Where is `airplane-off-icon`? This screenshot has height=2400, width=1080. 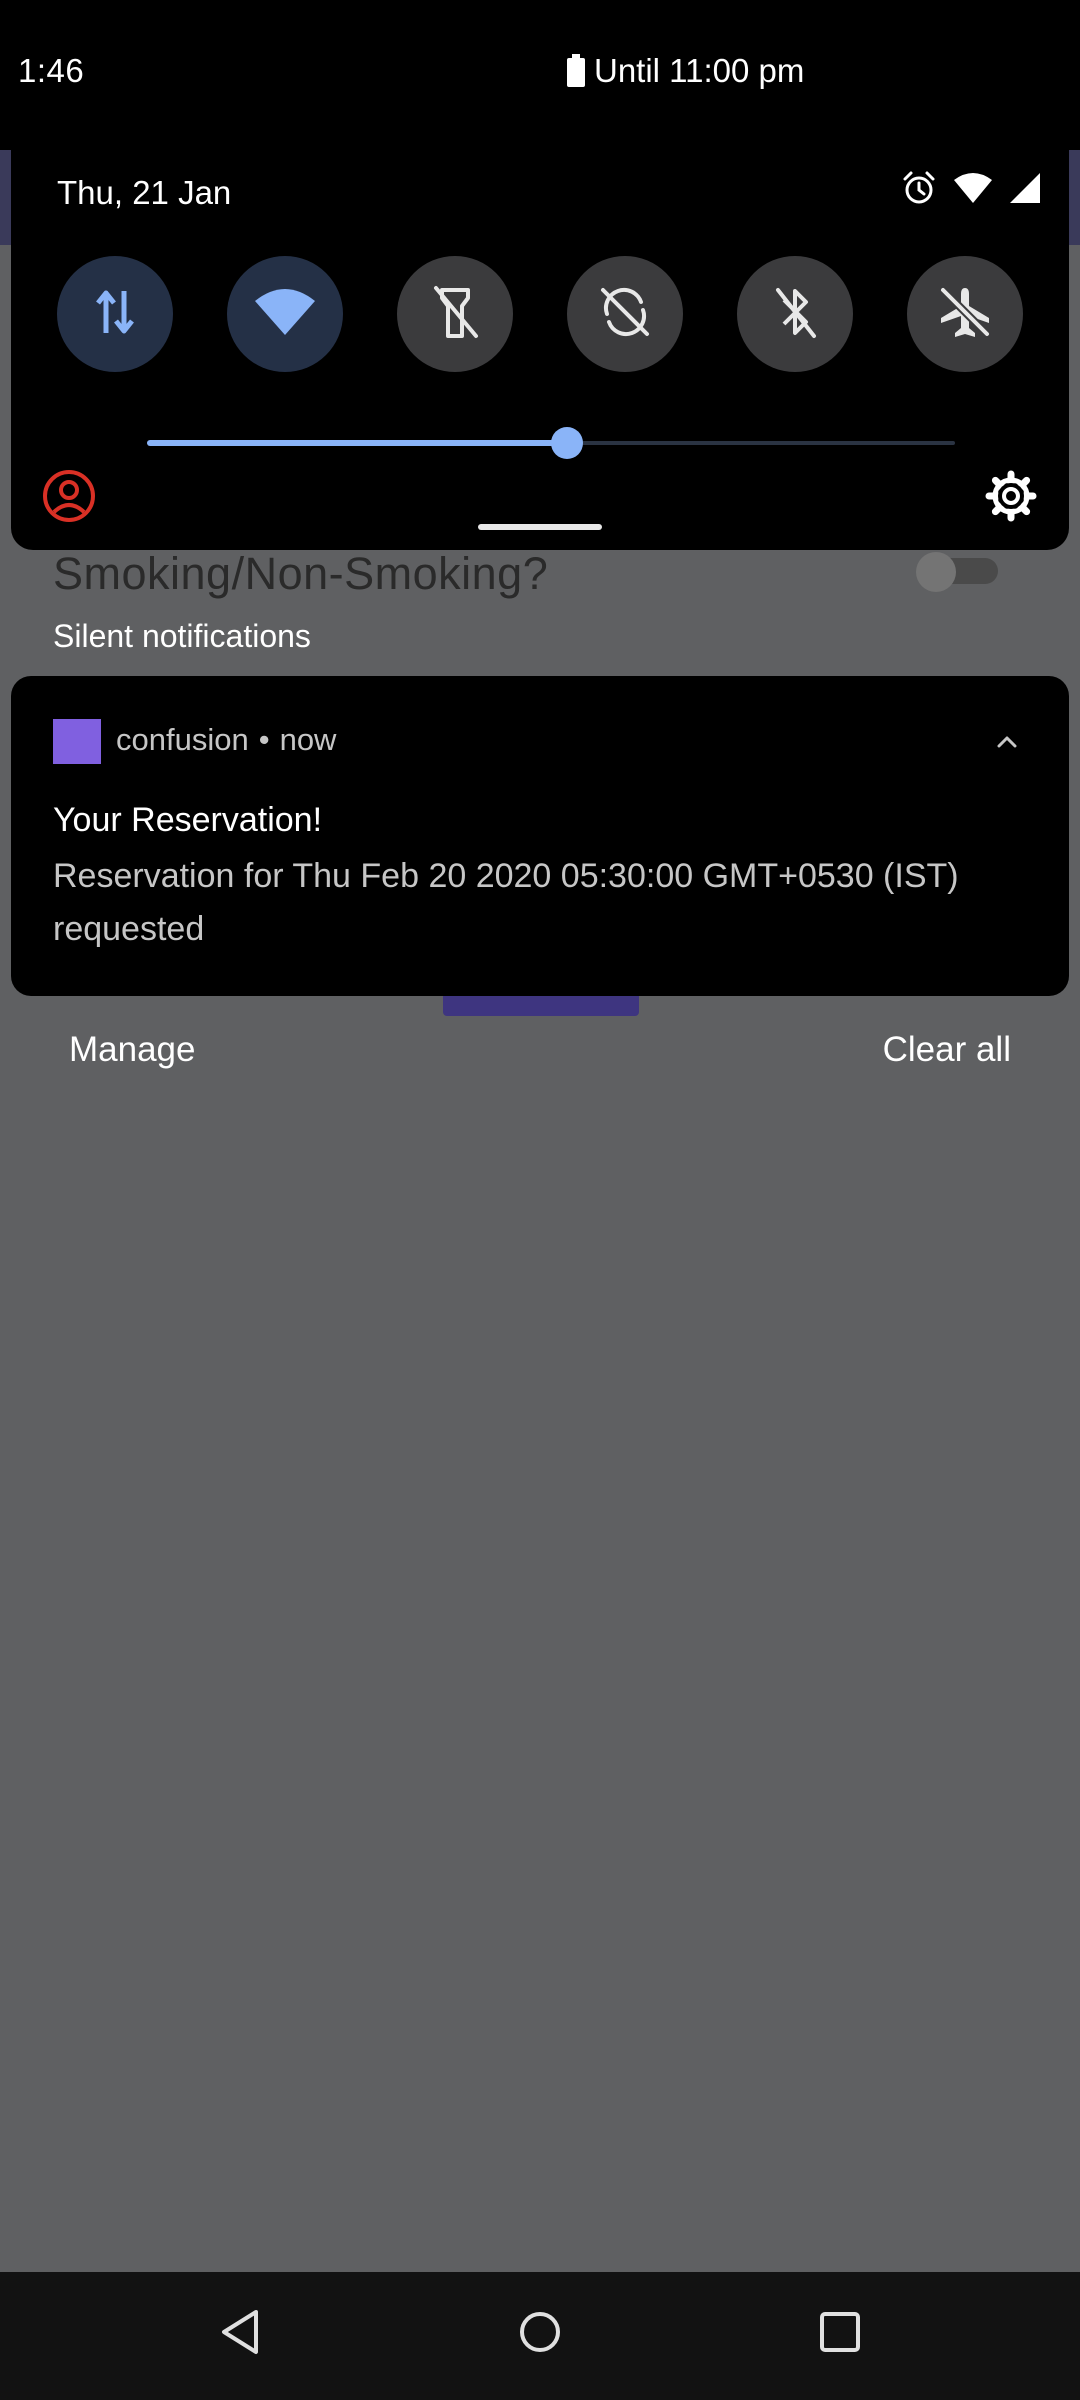
airplane-off-icon is located at coordinates (965, 314).